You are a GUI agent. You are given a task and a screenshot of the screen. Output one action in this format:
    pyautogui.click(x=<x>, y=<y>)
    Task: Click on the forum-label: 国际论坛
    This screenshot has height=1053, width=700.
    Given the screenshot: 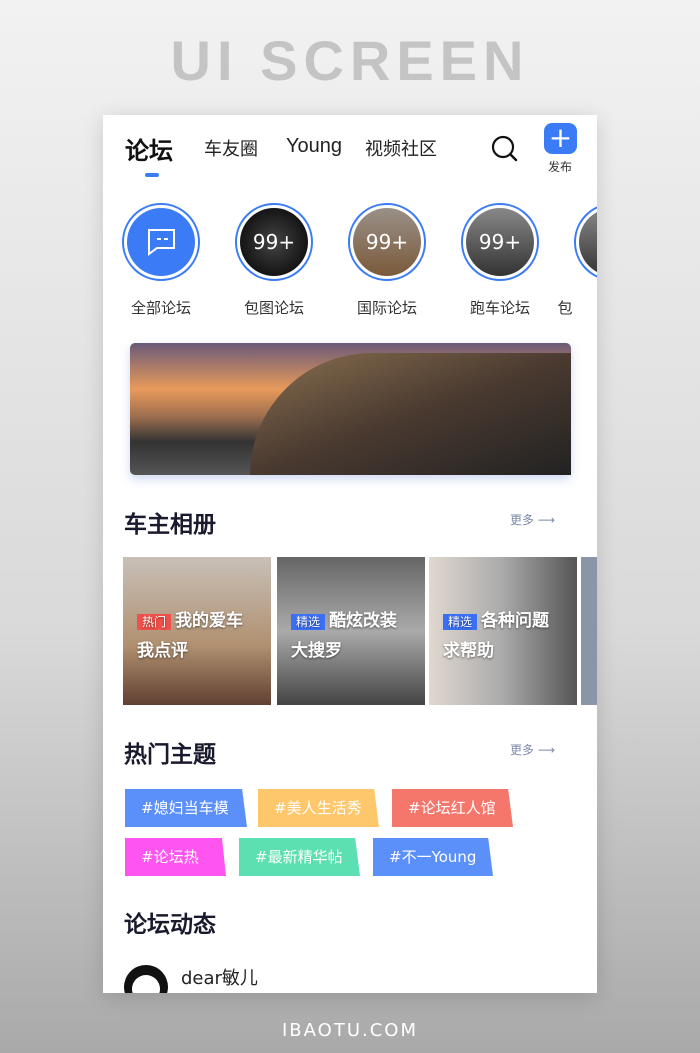 What is the action you would take?
    pyautogui.click(x=386, y=308)
    